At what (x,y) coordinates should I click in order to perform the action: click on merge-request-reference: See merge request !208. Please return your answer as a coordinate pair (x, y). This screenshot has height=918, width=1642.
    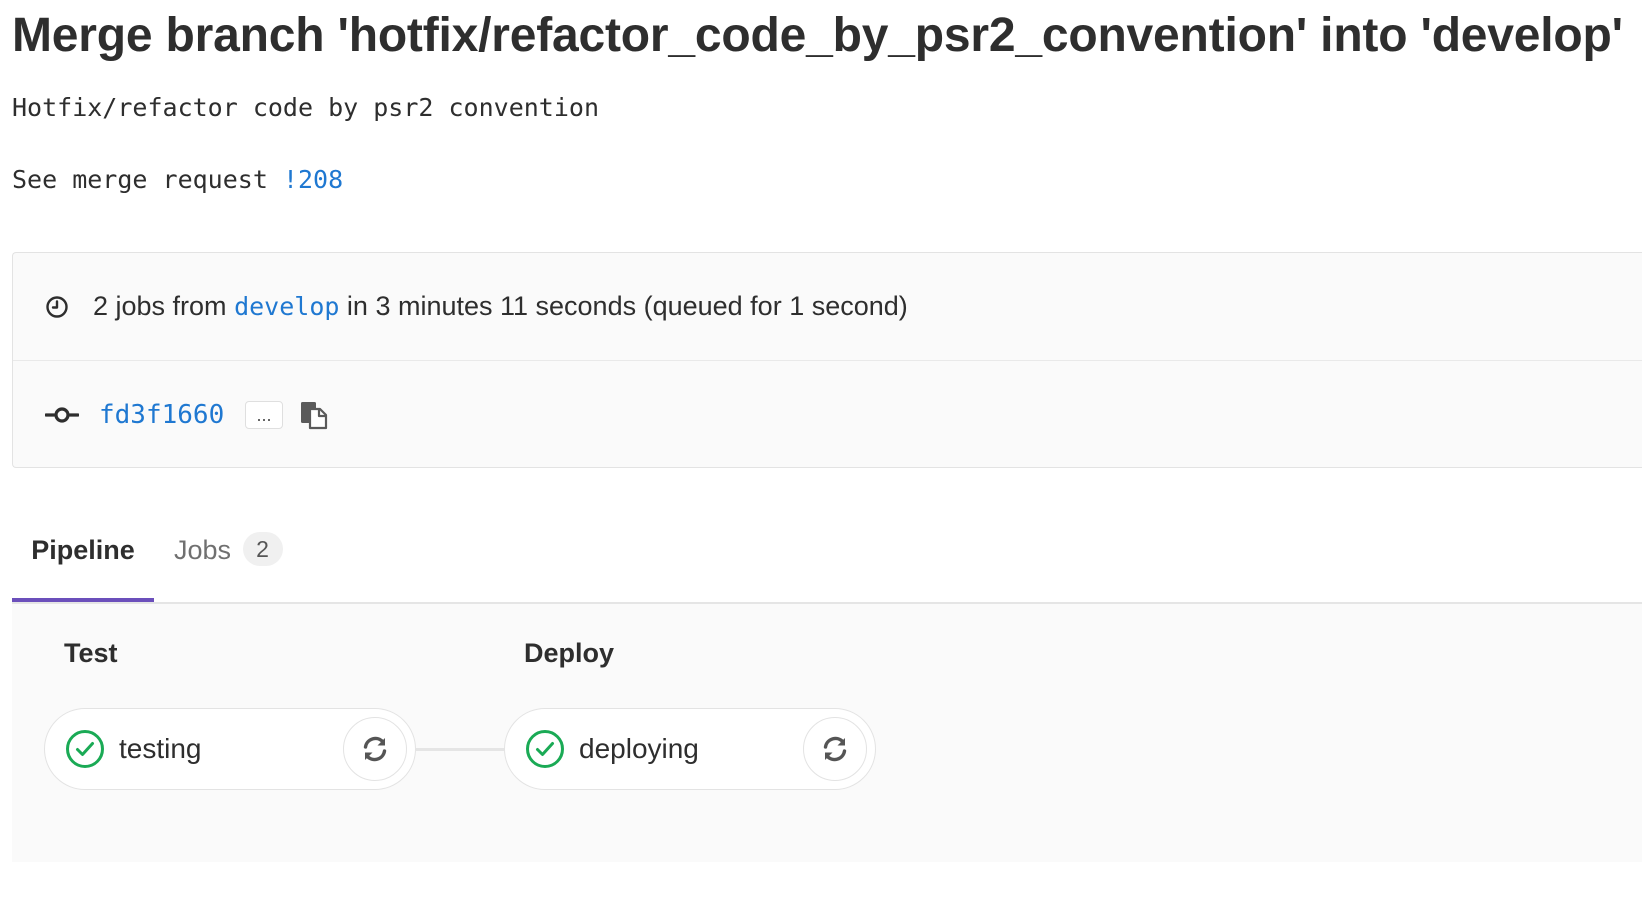
    Looking at the image, I should click on (177, 180).